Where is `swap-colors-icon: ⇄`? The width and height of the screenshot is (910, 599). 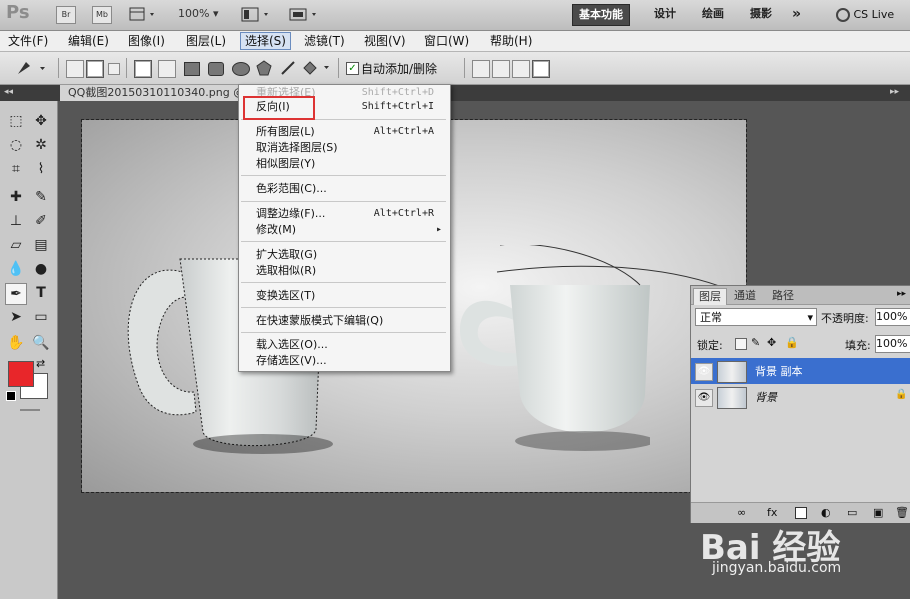 swap-colors-icon: ⇄ is located at coordinates (40, 363).